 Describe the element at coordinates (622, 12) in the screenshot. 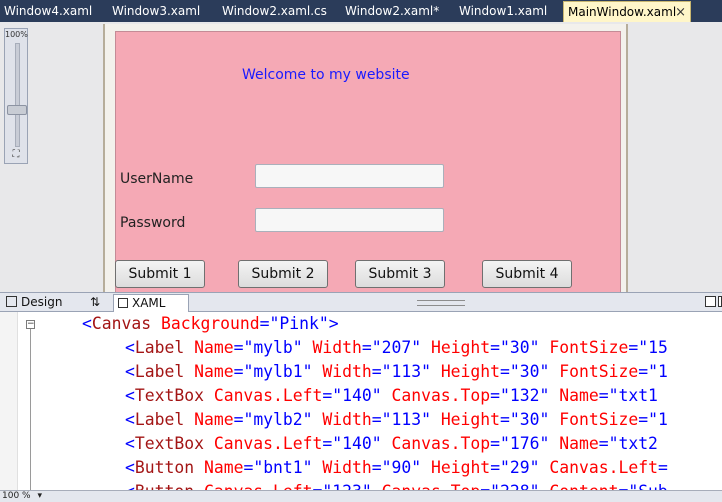

I see `tab-label: MainWindow.xaml` at that location.